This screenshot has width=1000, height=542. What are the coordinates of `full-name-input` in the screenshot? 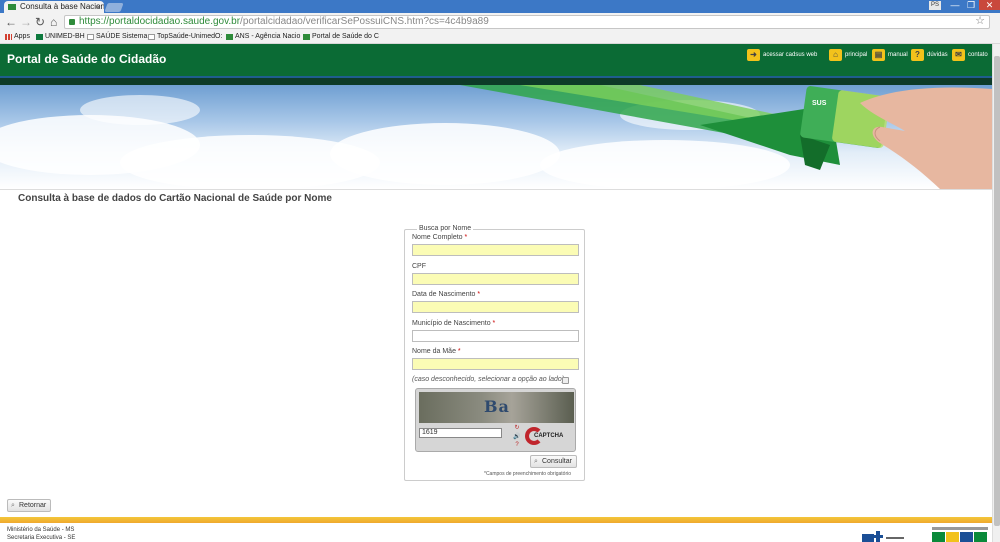 It's located at (495, 250).